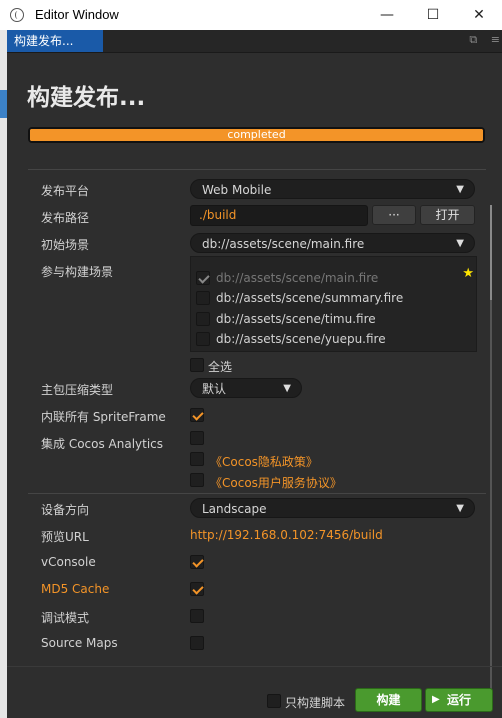 The image size is (502, 718). I want to click on path-input: ./build, so click(279, 215).